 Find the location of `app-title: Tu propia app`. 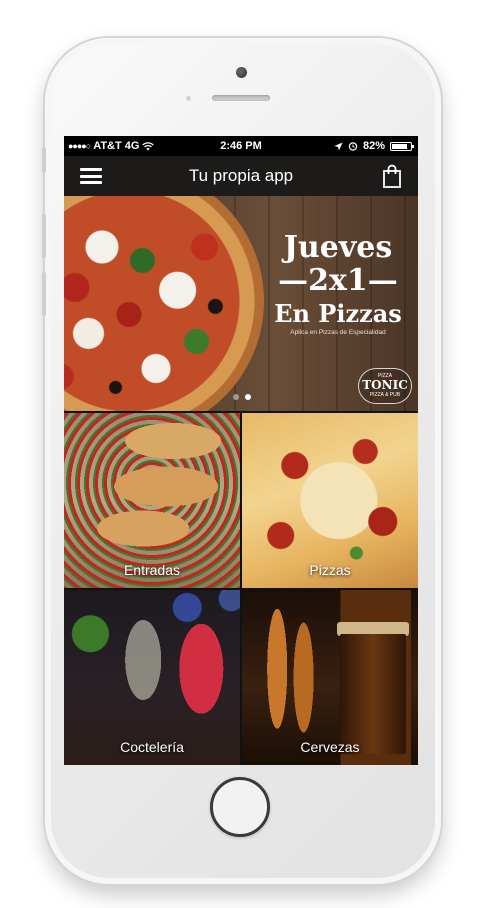

app-title: Tu propia app is located at coordinates (241, 175).